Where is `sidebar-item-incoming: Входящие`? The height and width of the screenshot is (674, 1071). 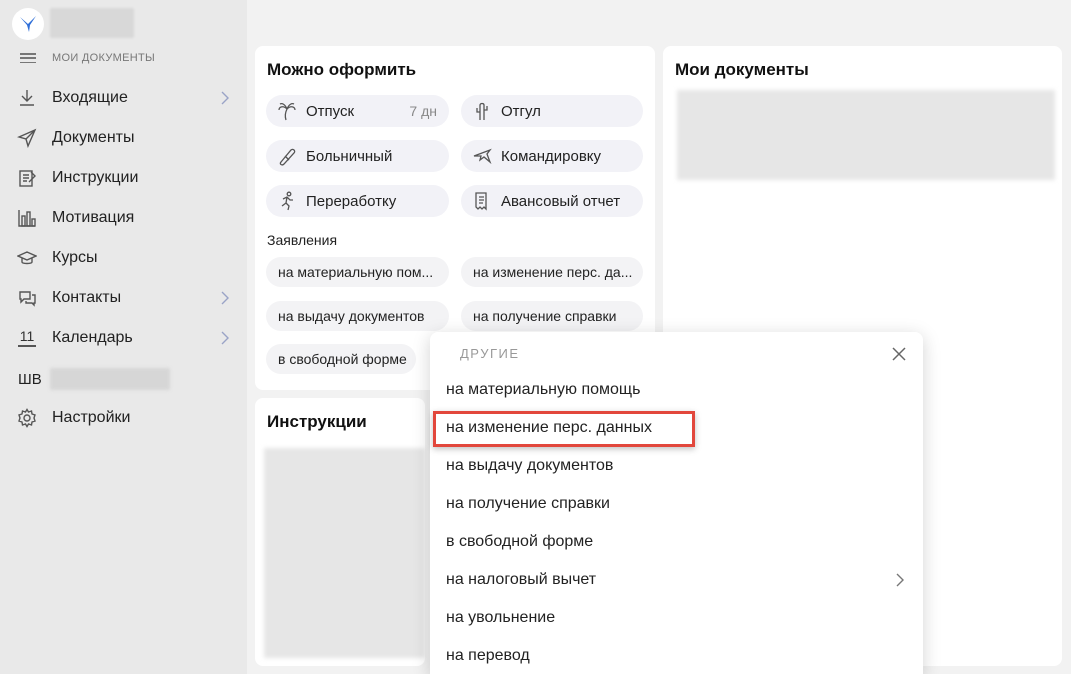 sidebar-item-incoming: Входящие is located at coordinates (126, 98).